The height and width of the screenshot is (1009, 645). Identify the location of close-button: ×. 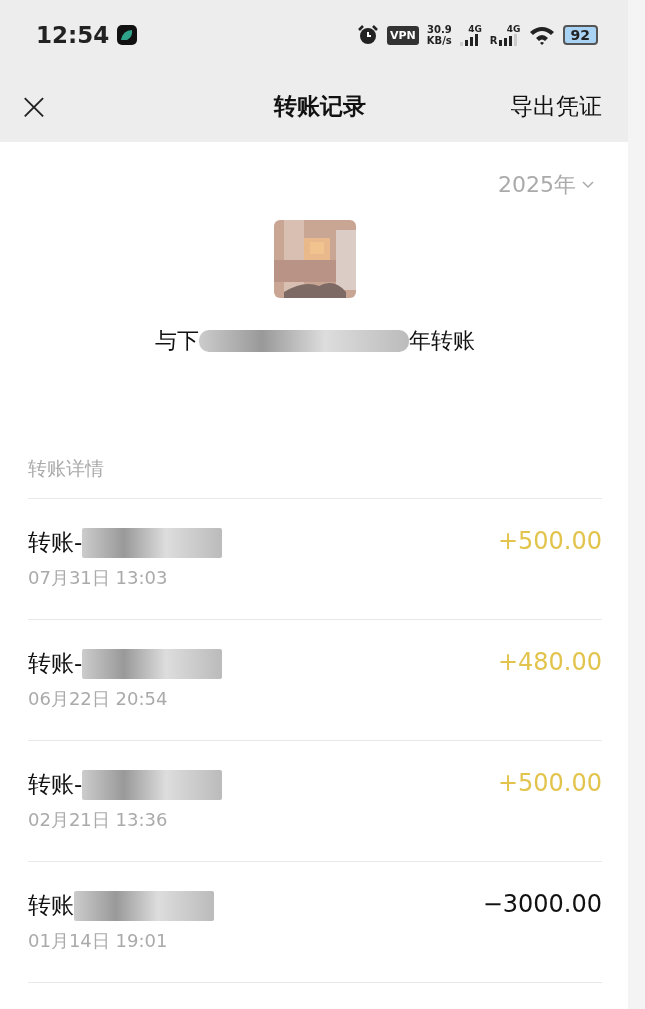
(34, 106).